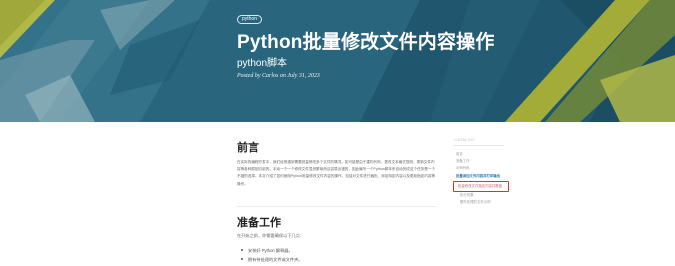 This screenshot has width=675, height=266. I want to click on catalog-item: 前言, so click(459, 153).